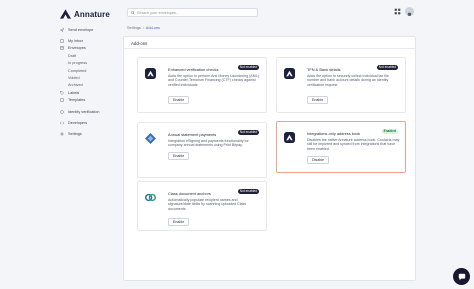 This screenshot has height=289, width=474. I want to click on user-avatar-icon, so click(409, 14).